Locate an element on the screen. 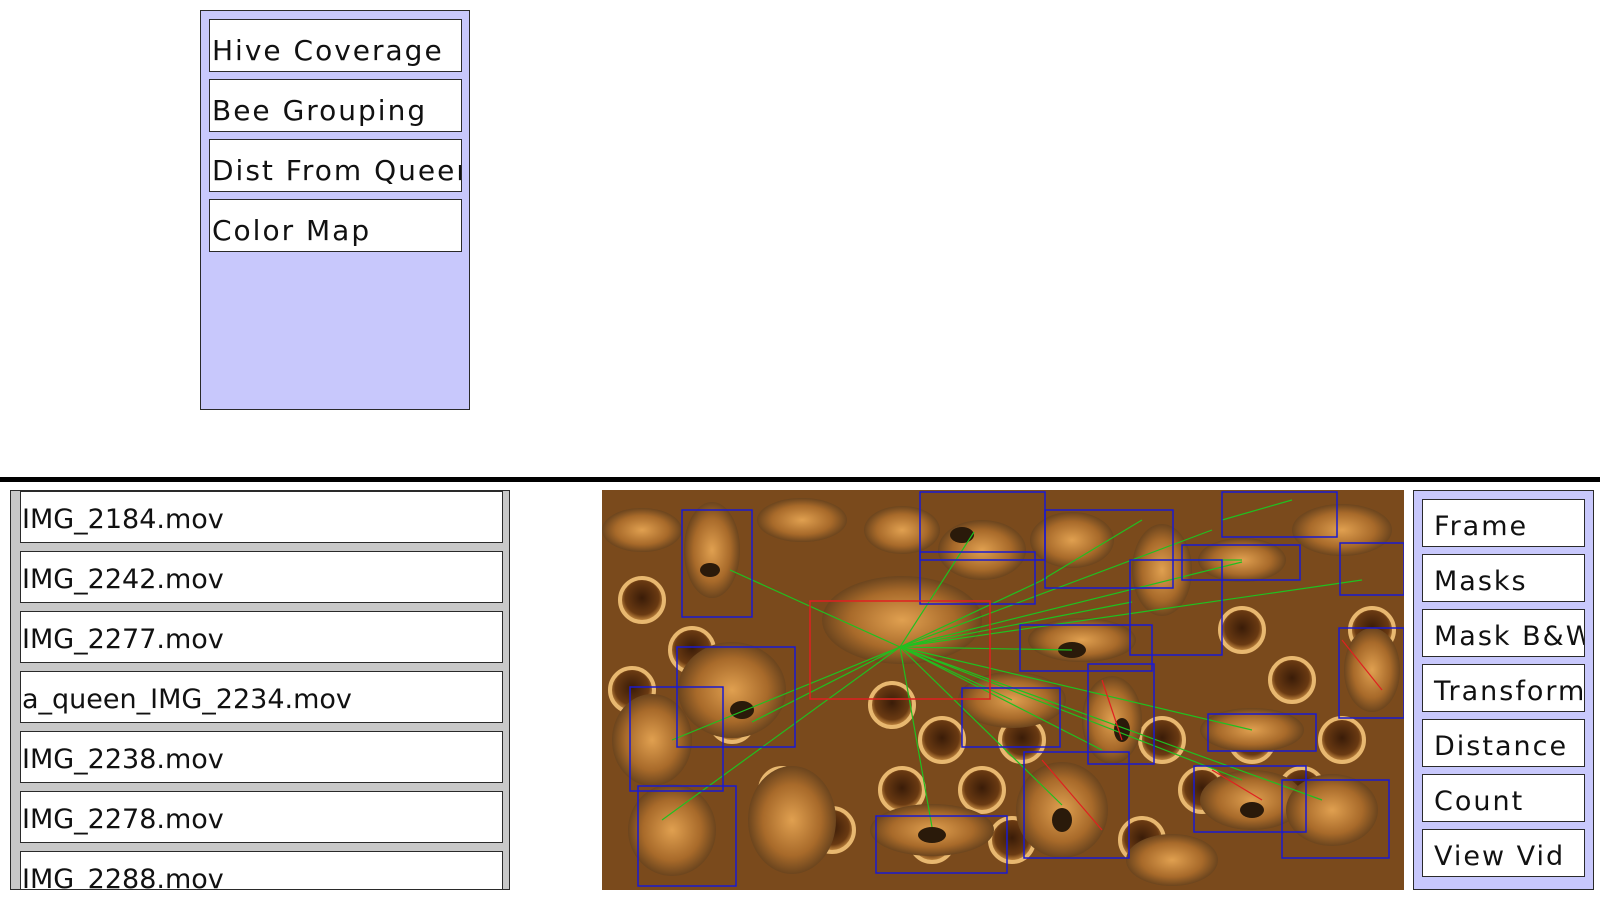 The height and width of the screenshot is (900, 1600). mask-bw-button: Mask B&W is located at coordinates (1503, 633).